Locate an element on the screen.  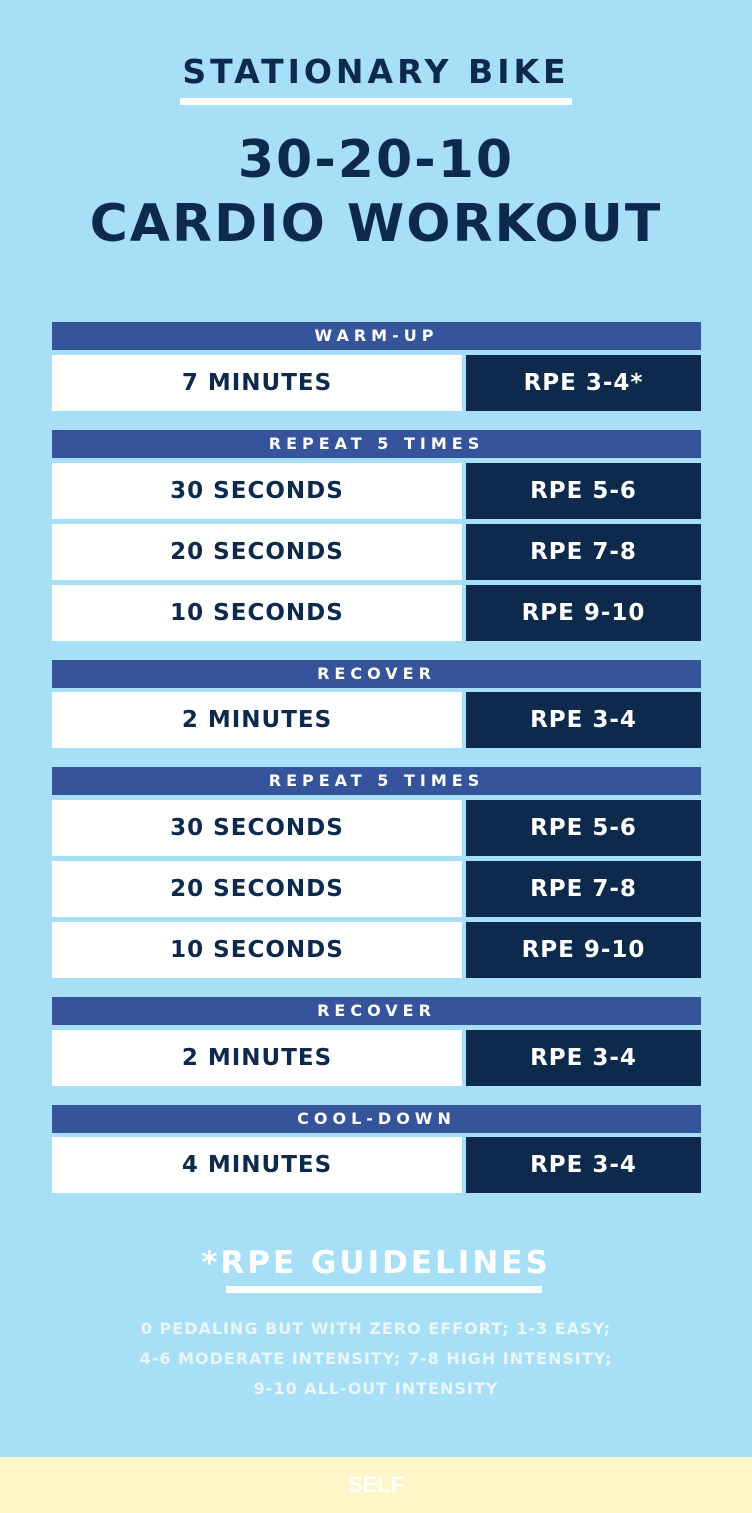
kicker-underline is located at coordinates (376, 101).